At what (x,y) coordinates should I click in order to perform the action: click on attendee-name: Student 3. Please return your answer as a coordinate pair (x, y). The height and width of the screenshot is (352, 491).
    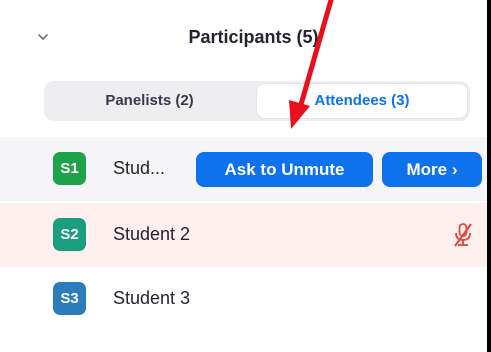
    Looking at the image, I should click on (152, 298).